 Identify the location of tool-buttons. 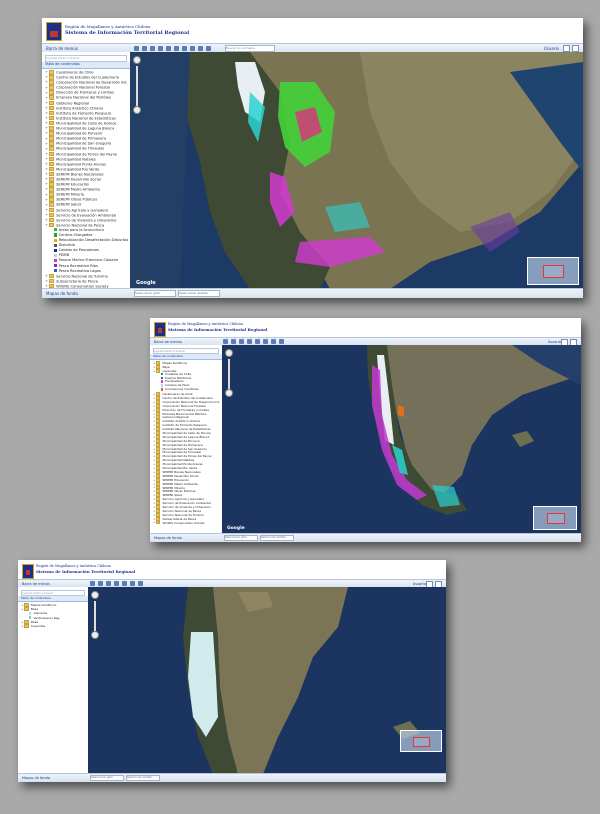
(253, 341).